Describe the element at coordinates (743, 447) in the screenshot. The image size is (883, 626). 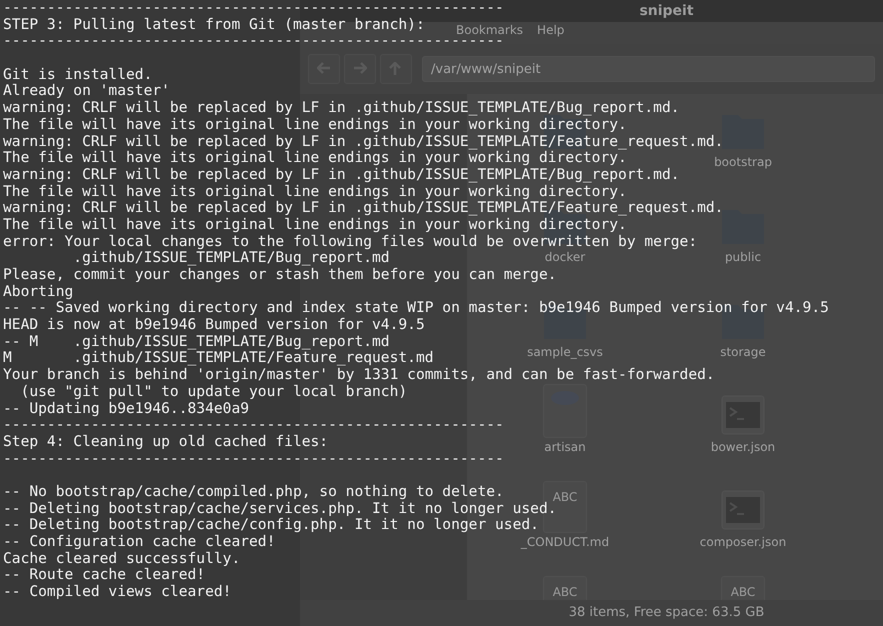
I see `file-name: bower.json` at that location.